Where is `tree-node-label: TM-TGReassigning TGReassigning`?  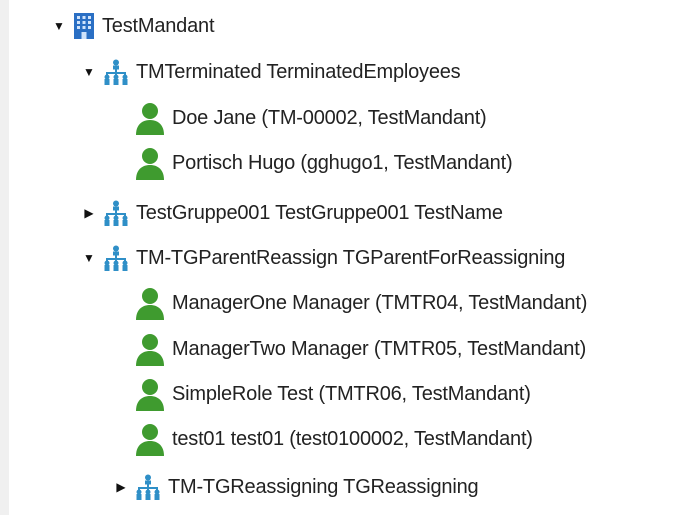 tree-node-label: TM-TGReassigning TGReassigning is located at coordinates (323, 486).